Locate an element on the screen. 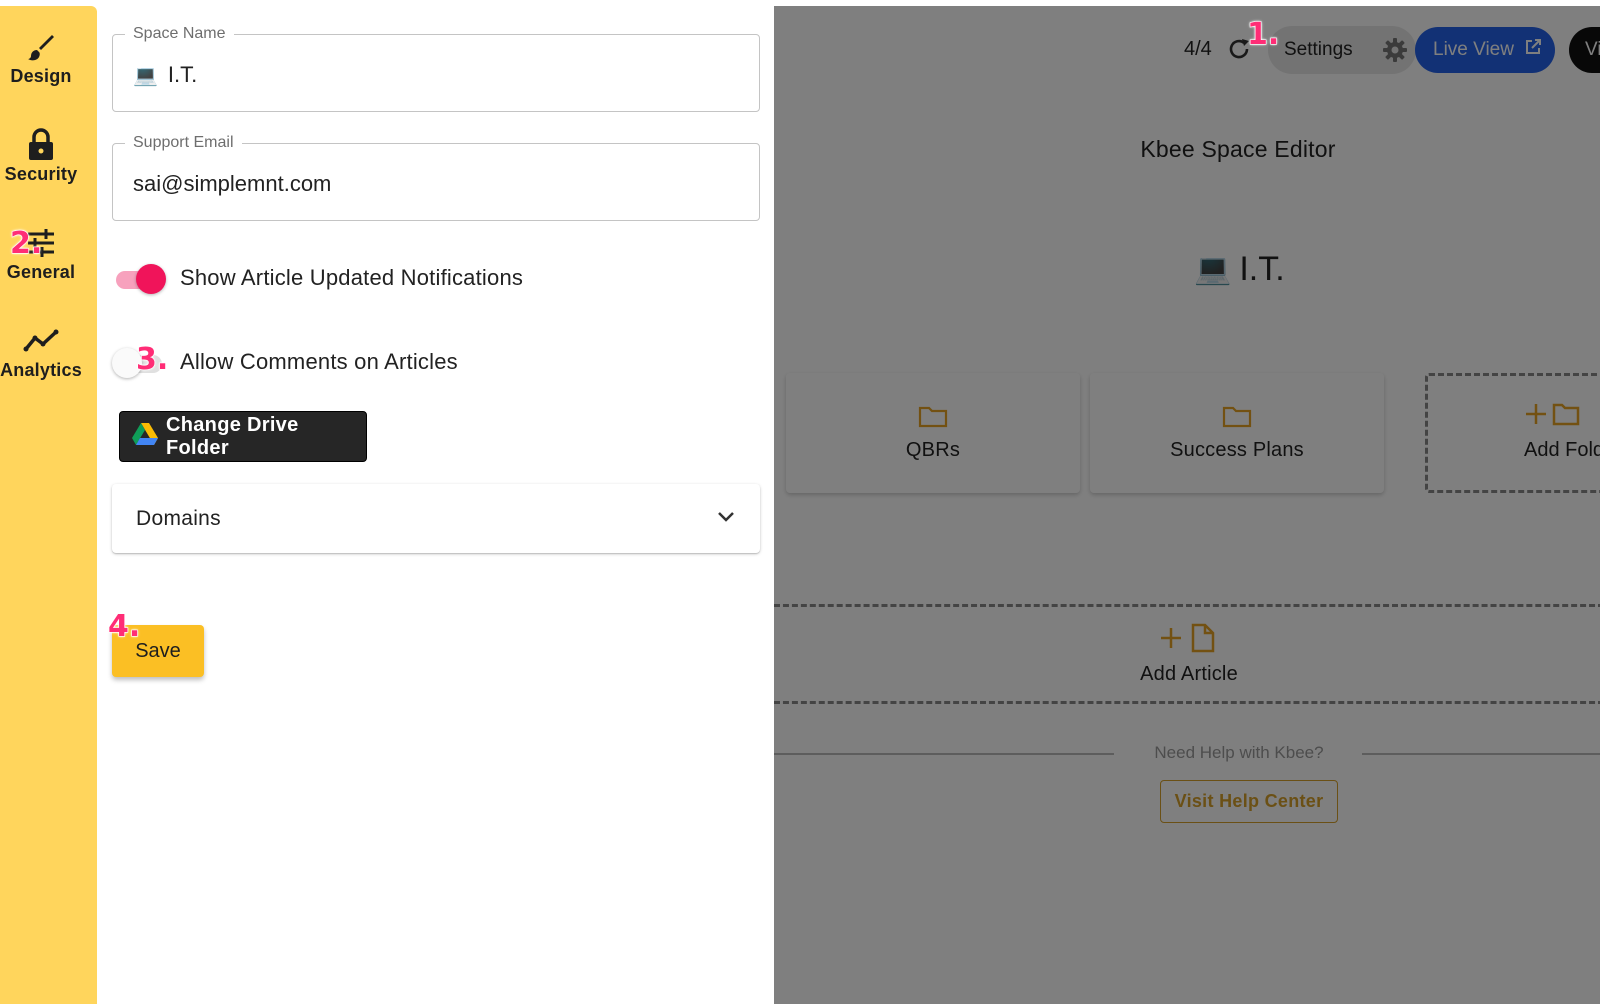  preview-settings-button: Settings is located at coordinates (1342, 50).